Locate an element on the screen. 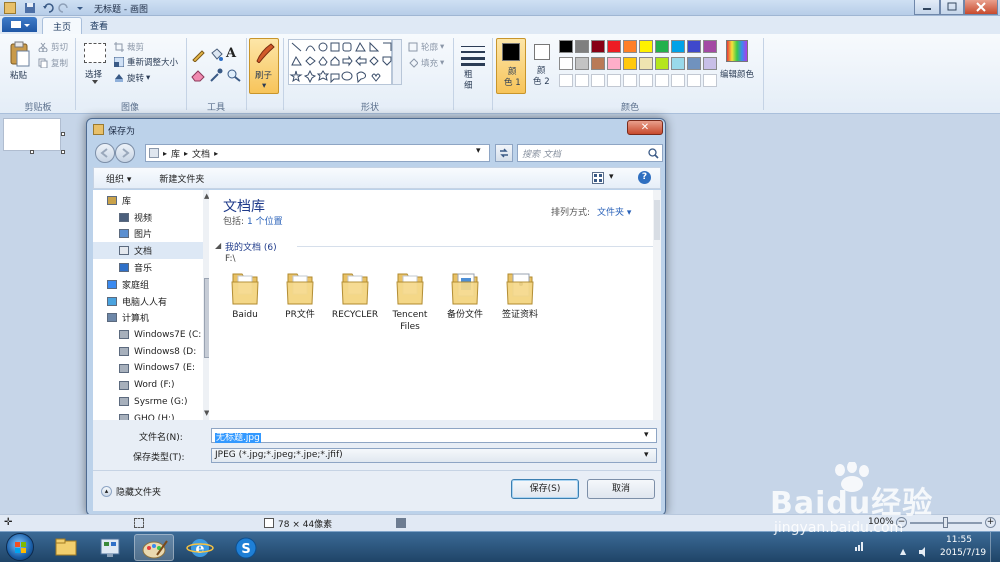  nav-item: 家庭组 is located at coordinates (148, 284).